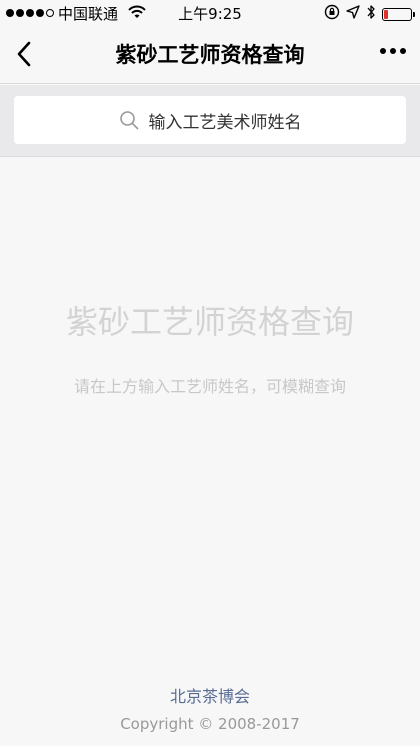 Image resolution: width=420 pixels, height=746 pixels. Describe the element at coordinates (210, 724) in the screenshot. I see `footer-copyright: Copyright © 2008-2017` at that location.